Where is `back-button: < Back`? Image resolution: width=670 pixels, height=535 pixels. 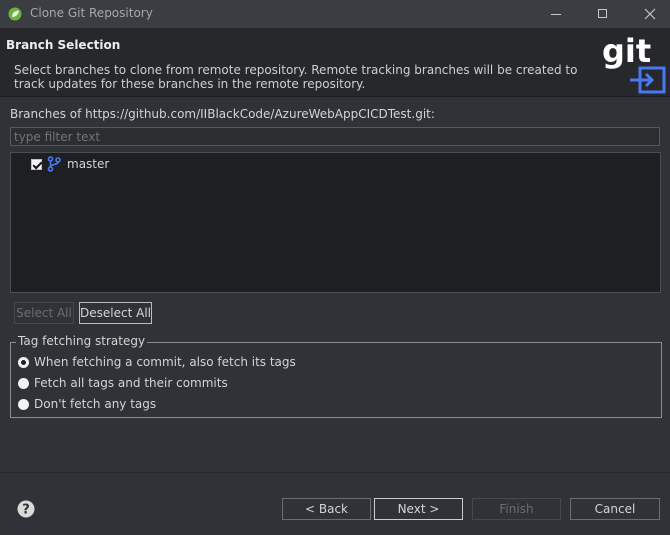
back-button: < Back is located at coordinates (326, 509).